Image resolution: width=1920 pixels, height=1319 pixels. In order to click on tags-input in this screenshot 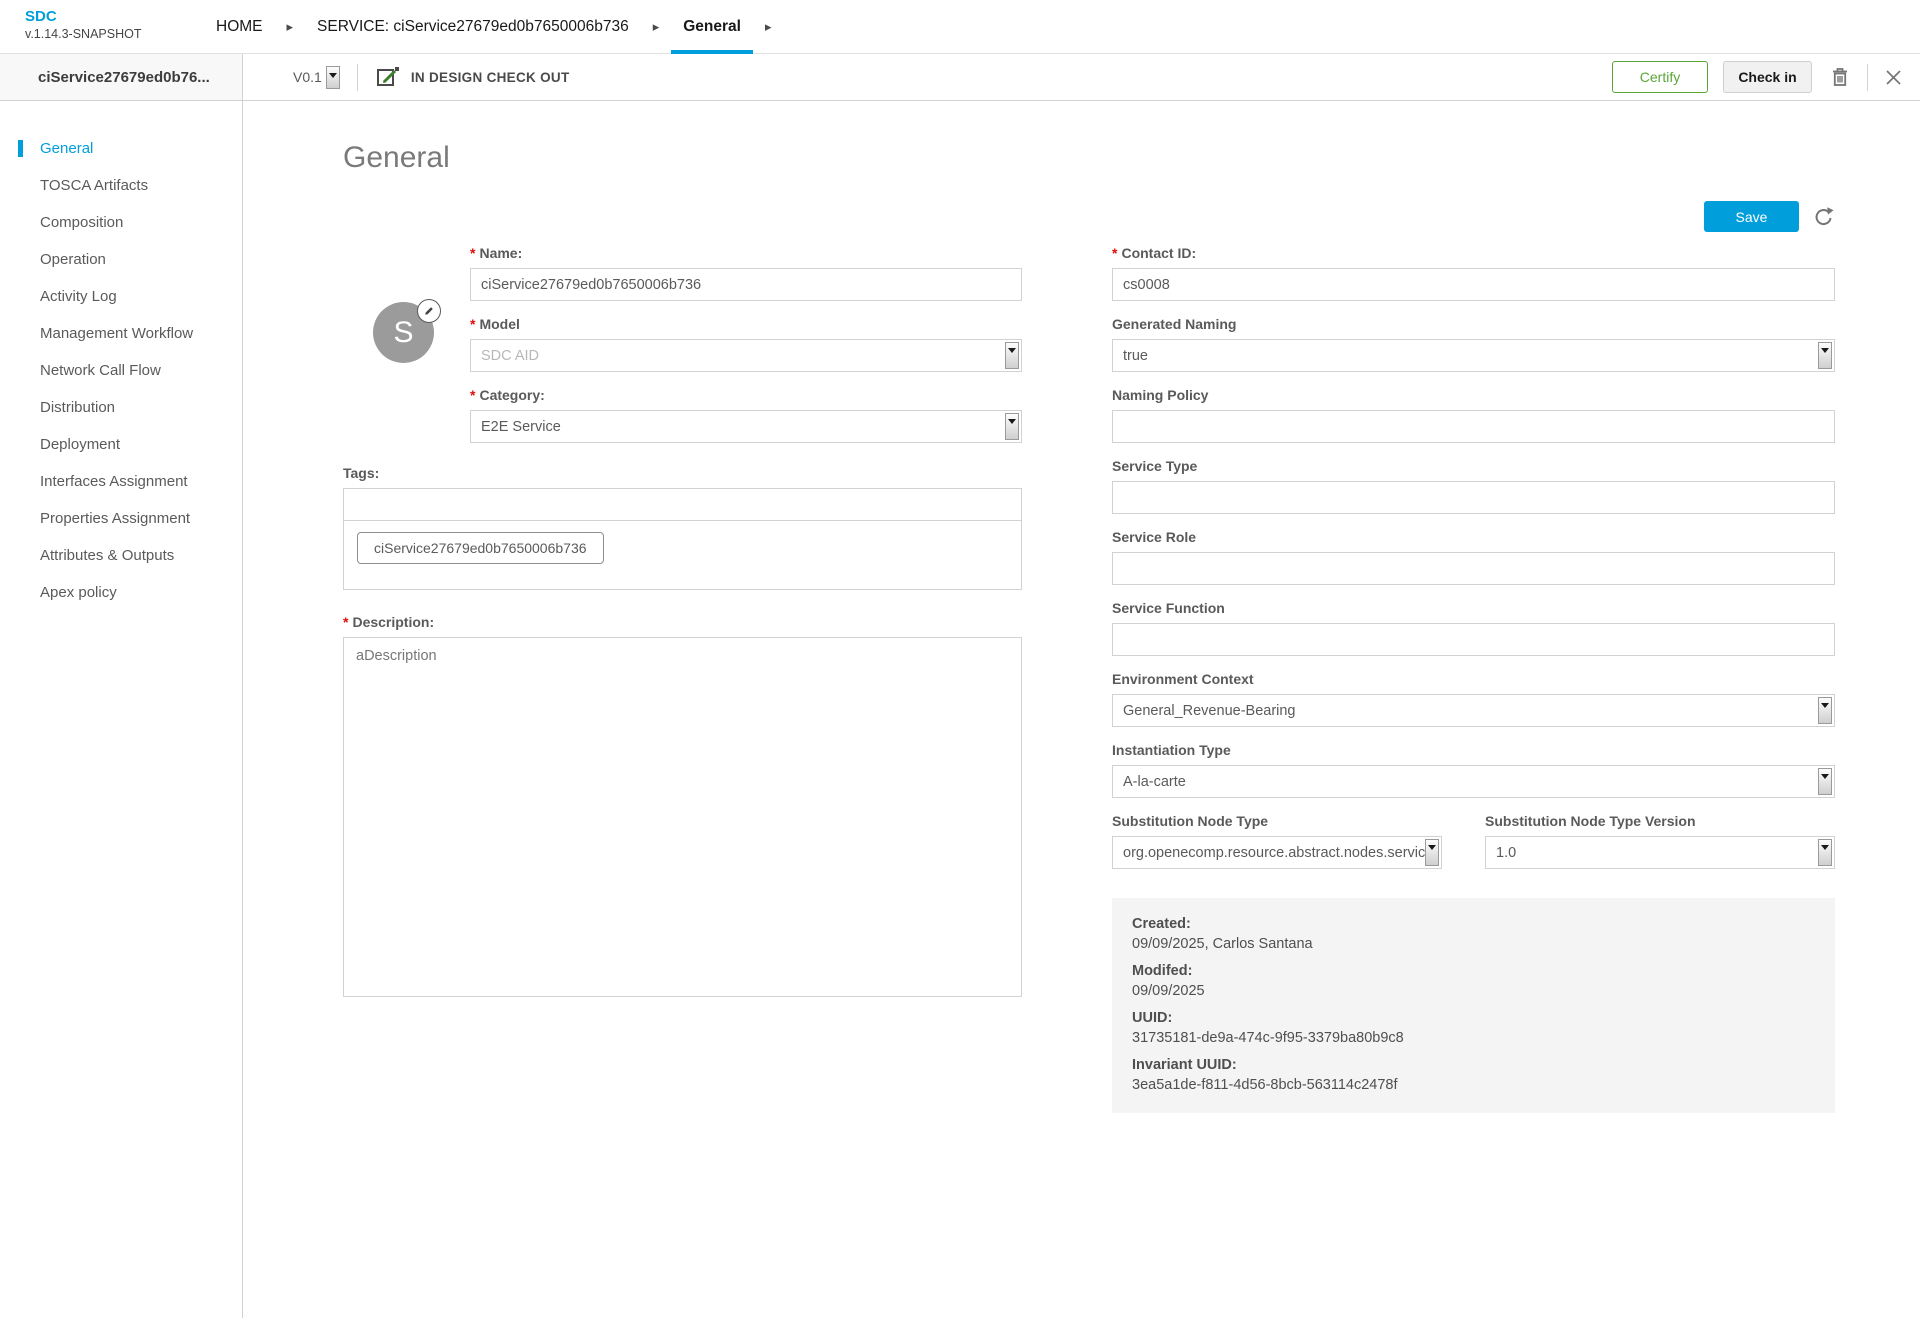, I will do `click(682, 504)`.